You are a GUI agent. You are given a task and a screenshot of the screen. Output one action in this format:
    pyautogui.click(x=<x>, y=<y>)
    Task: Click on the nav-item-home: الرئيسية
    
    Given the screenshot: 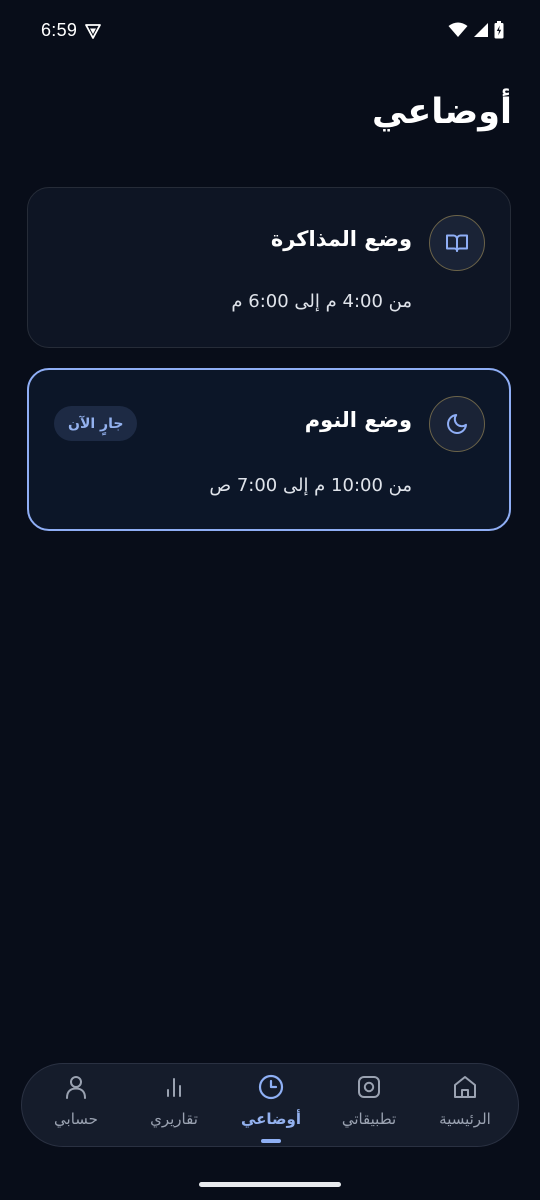 What is the action you would take?
    pyautogui.click(x=465, y=1106)
    